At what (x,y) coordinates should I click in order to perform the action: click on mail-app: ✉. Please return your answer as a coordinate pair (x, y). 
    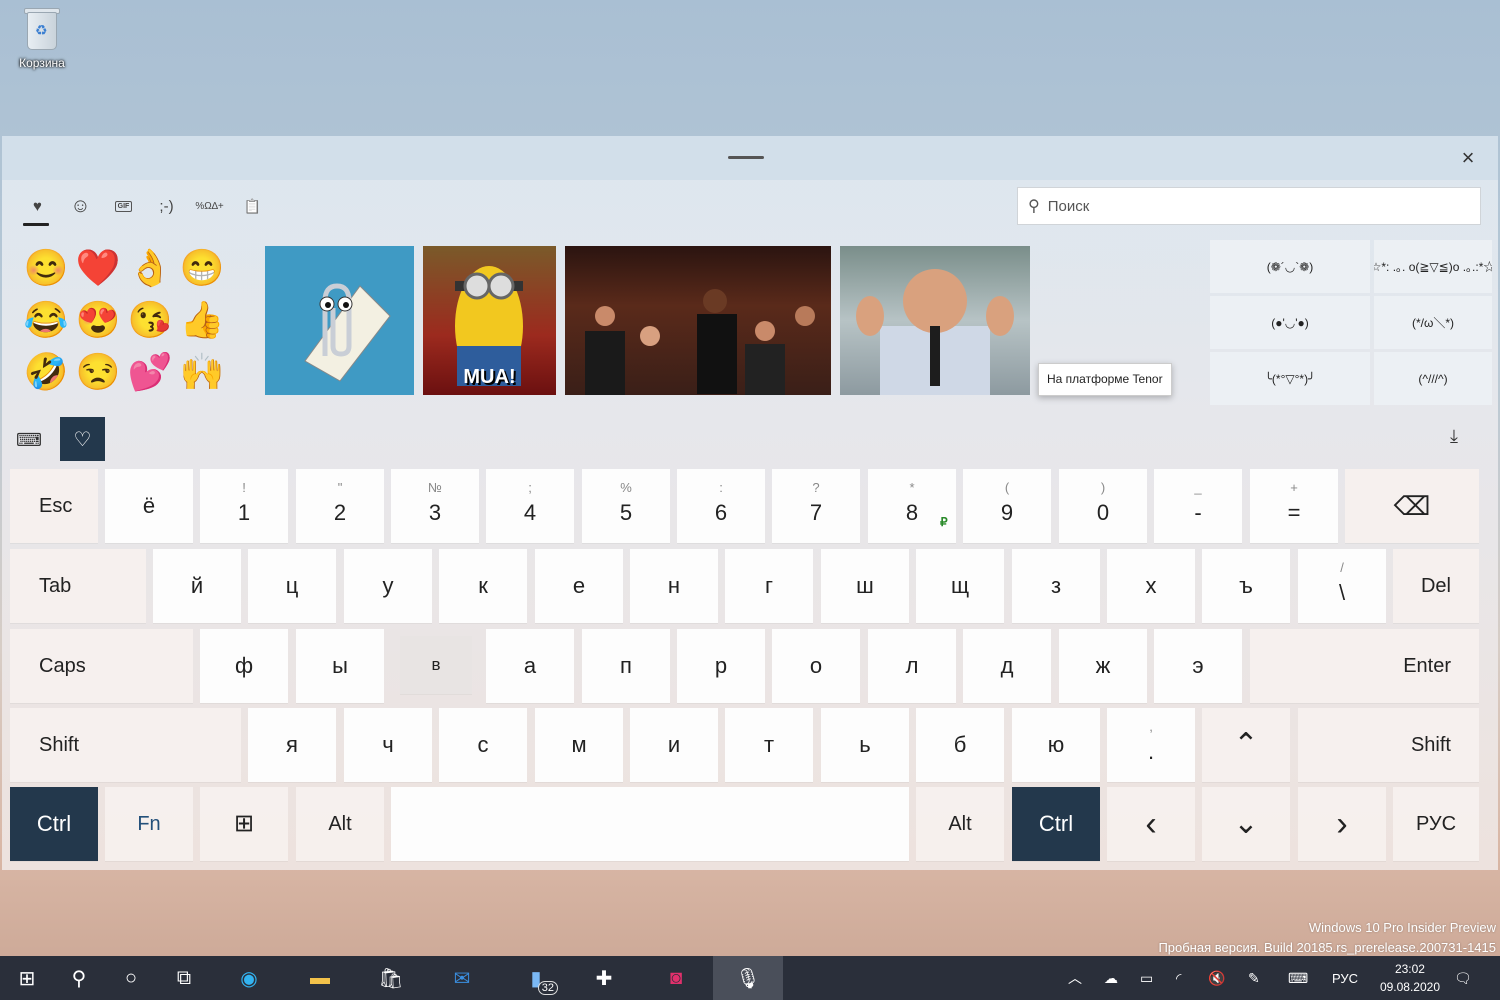
    Looking at the image, I should click on (462, 978).